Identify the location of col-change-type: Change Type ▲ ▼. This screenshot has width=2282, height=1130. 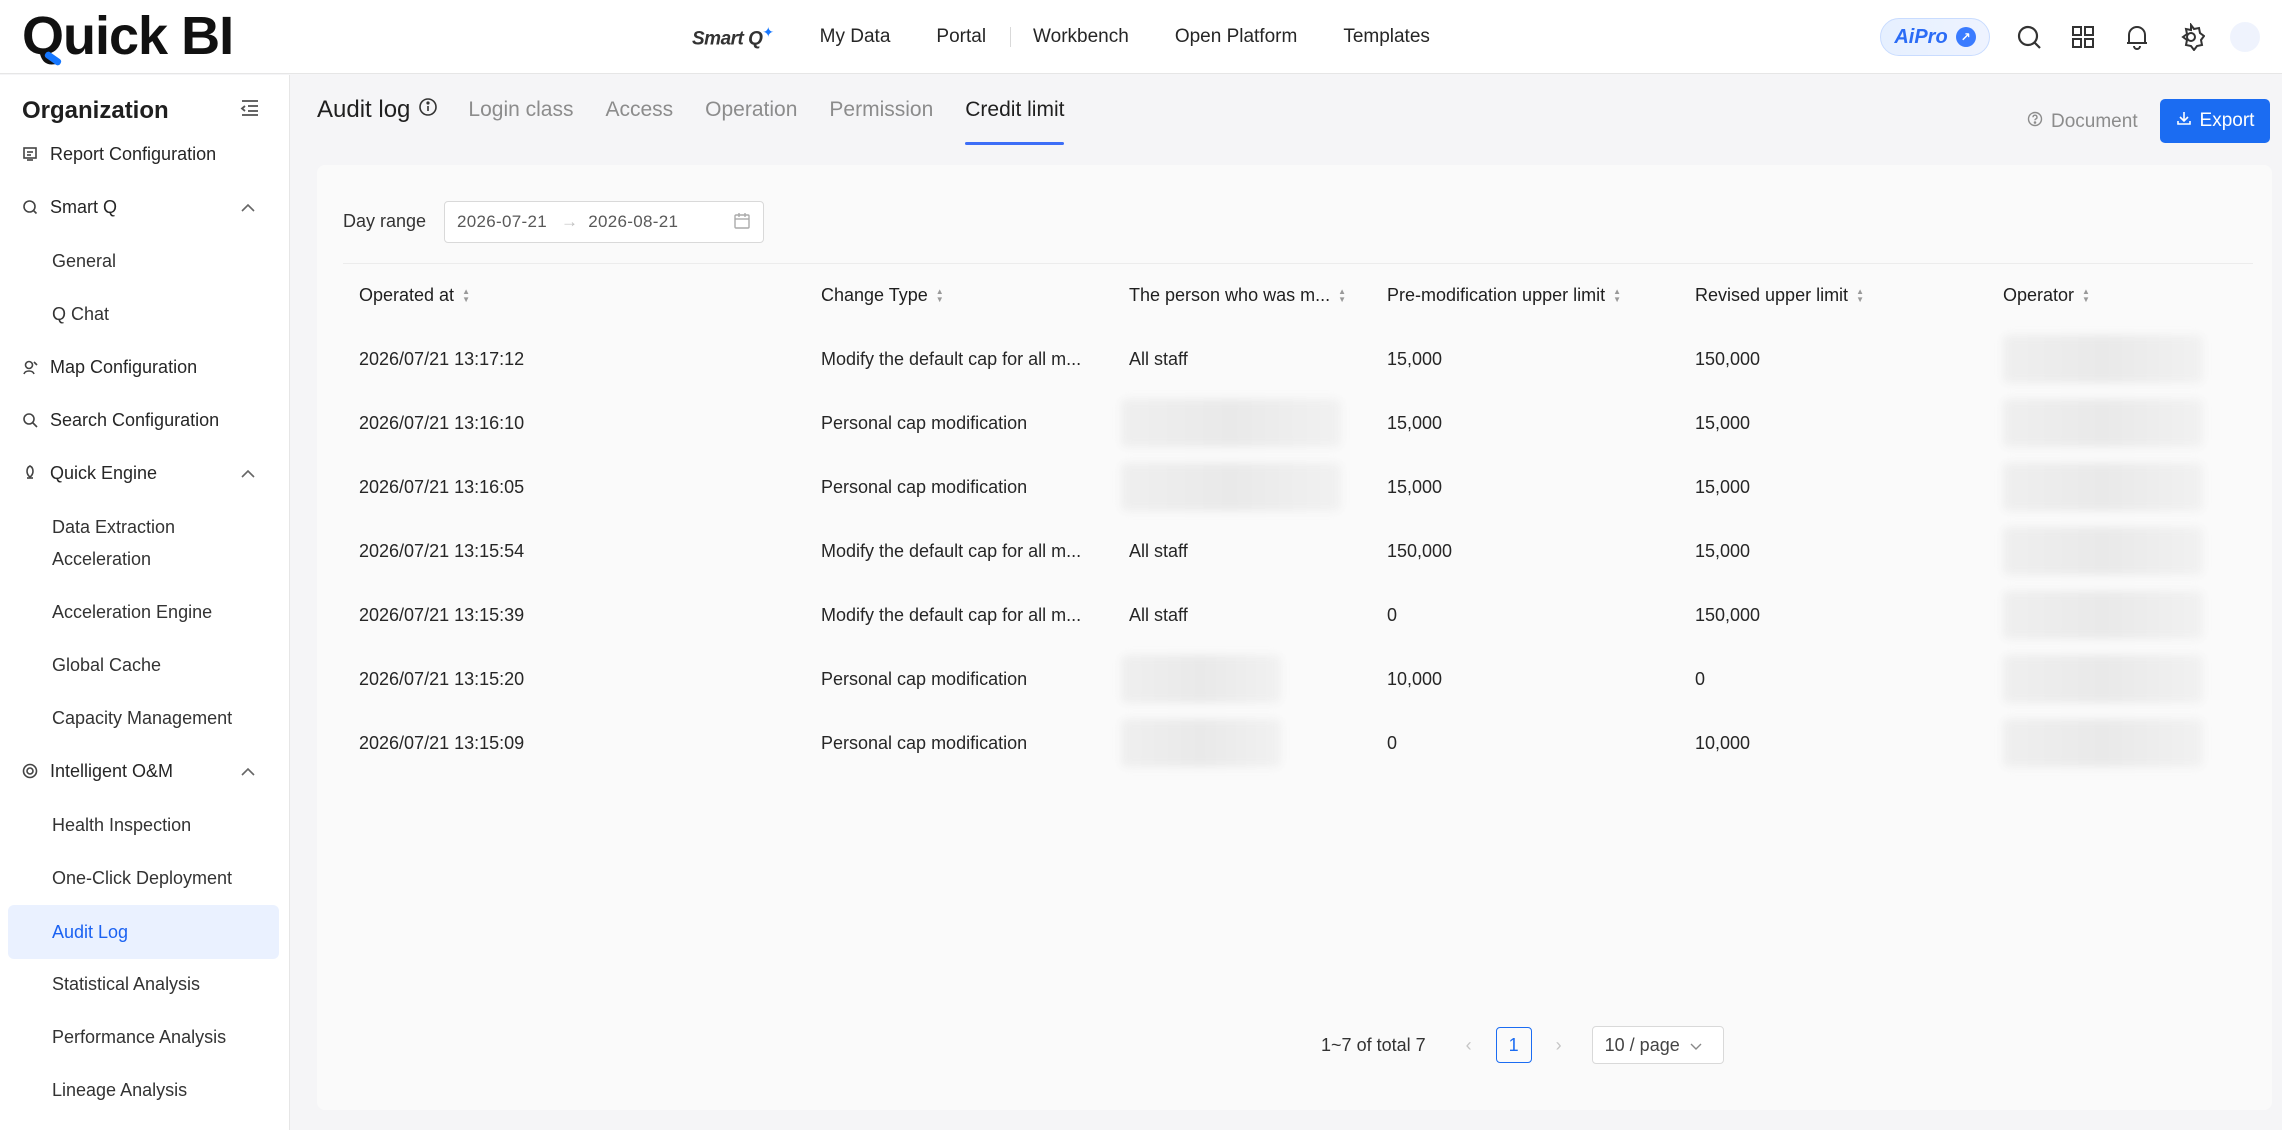
(959, 295).